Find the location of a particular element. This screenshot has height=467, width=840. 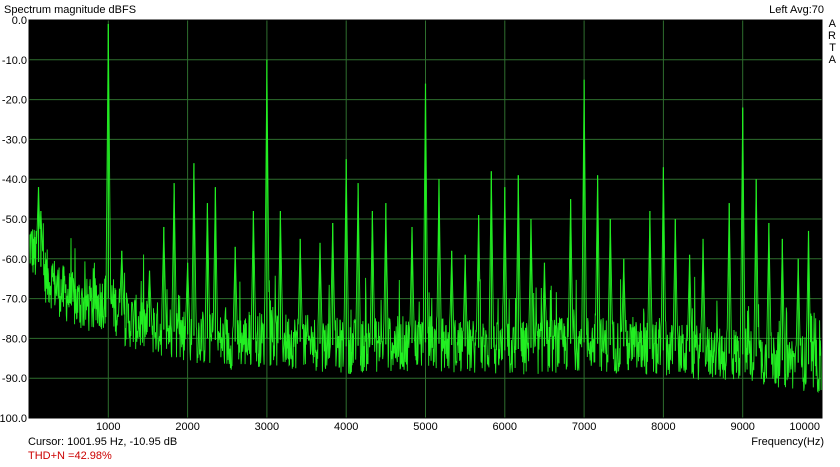

y-tick-label: -60.0 is located at coordinates (14, 260).